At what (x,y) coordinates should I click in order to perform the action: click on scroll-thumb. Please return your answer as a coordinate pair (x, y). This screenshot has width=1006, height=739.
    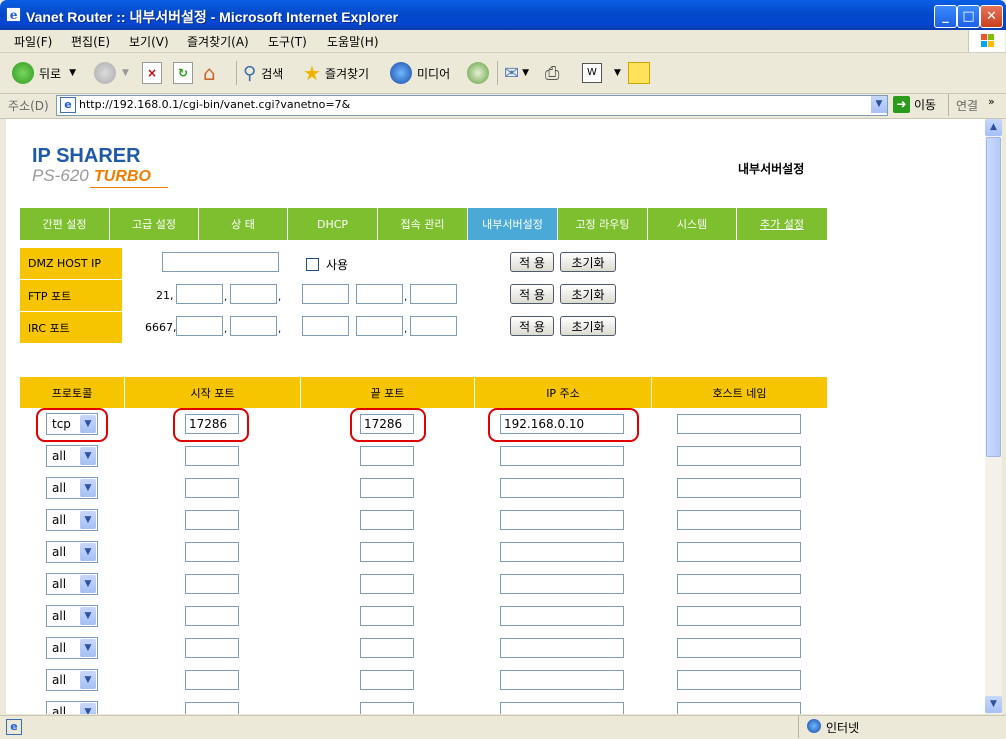
    Looking at the image, I should click on (993, 297).